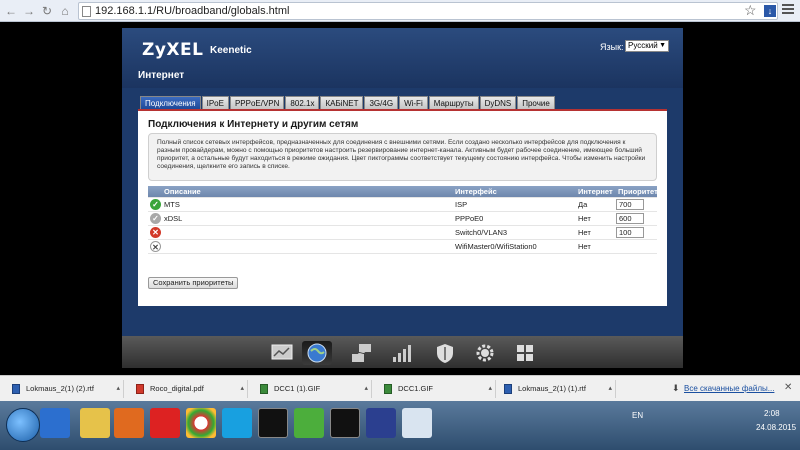 This screenshot has height=450, width=800. Describe the element at coordinates (508, 389) in the screenshot. I see `file-icon` at that location.